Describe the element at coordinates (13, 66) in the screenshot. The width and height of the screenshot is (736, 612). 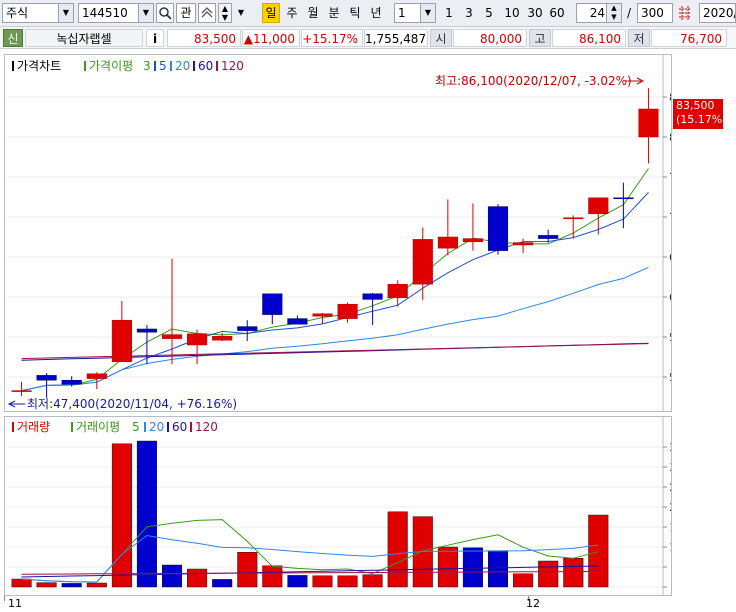
I see `legend-marker` at that location.